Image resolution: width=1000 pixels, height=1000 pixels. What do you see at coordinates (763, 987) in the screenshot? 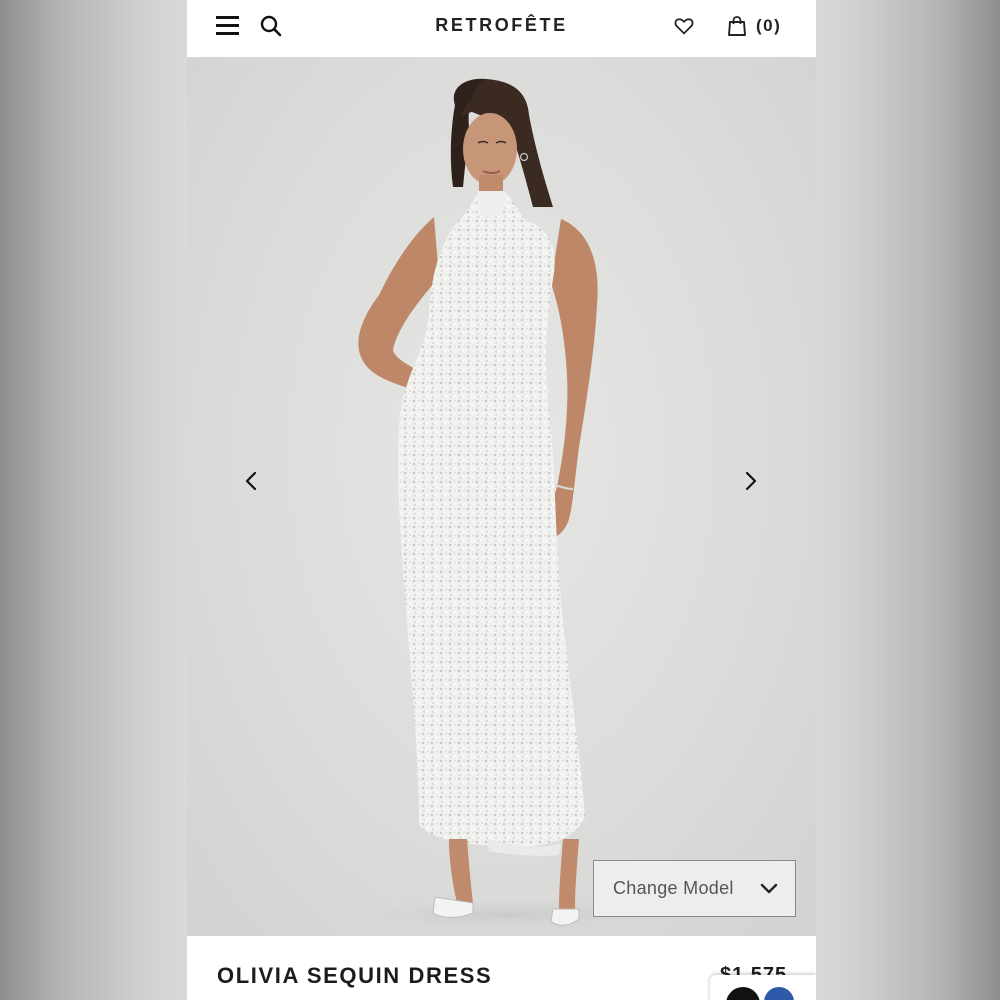
I see `chat-widget` at bounding box center [763, 987].